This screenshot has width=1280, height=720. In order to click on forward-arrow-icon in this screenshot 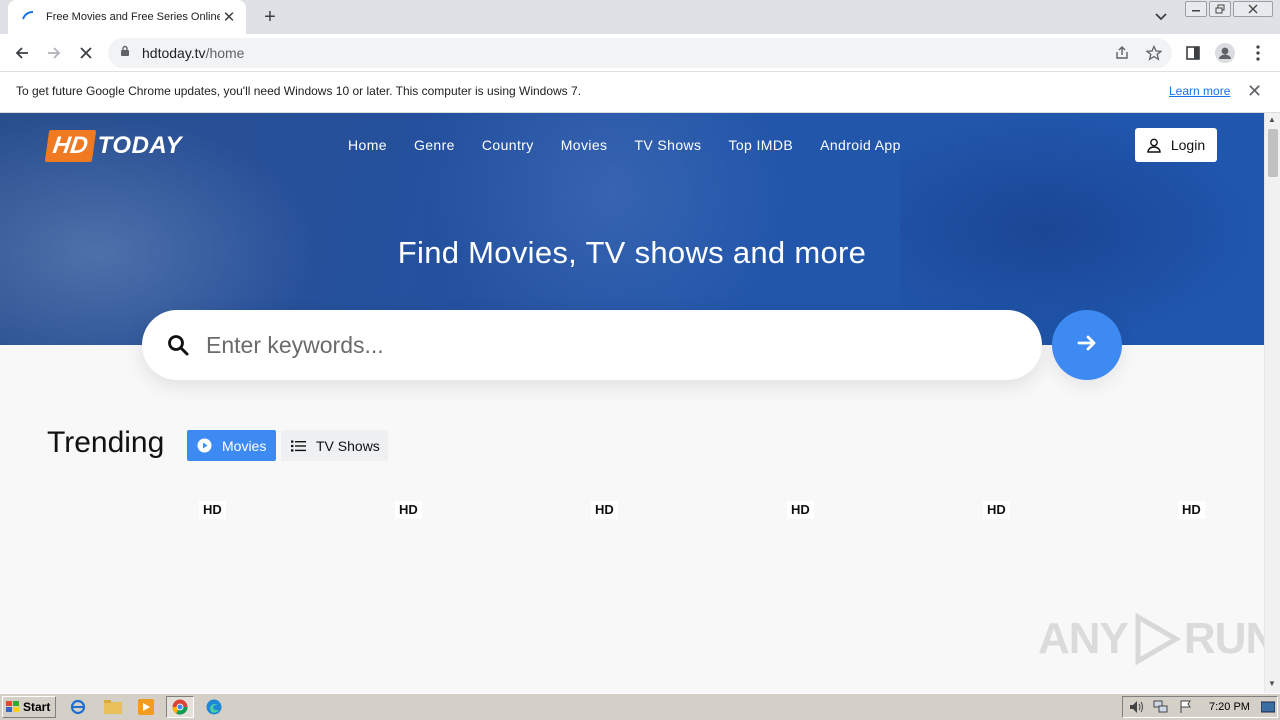, I will do `click(54, 53)`.